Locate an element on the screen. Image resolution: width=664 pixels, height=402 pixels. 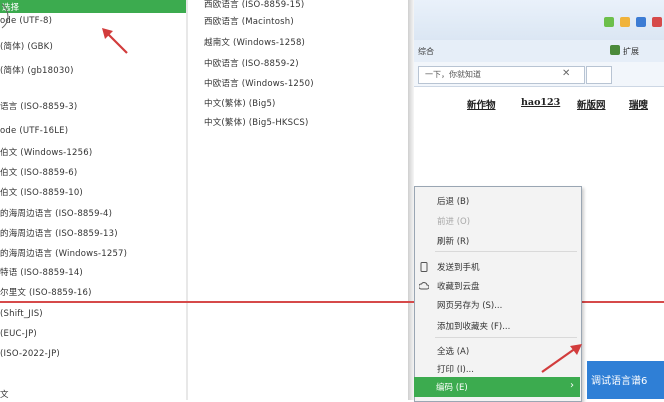
context-menu-item: 发送到手机 is located at coordinates (458, 267).